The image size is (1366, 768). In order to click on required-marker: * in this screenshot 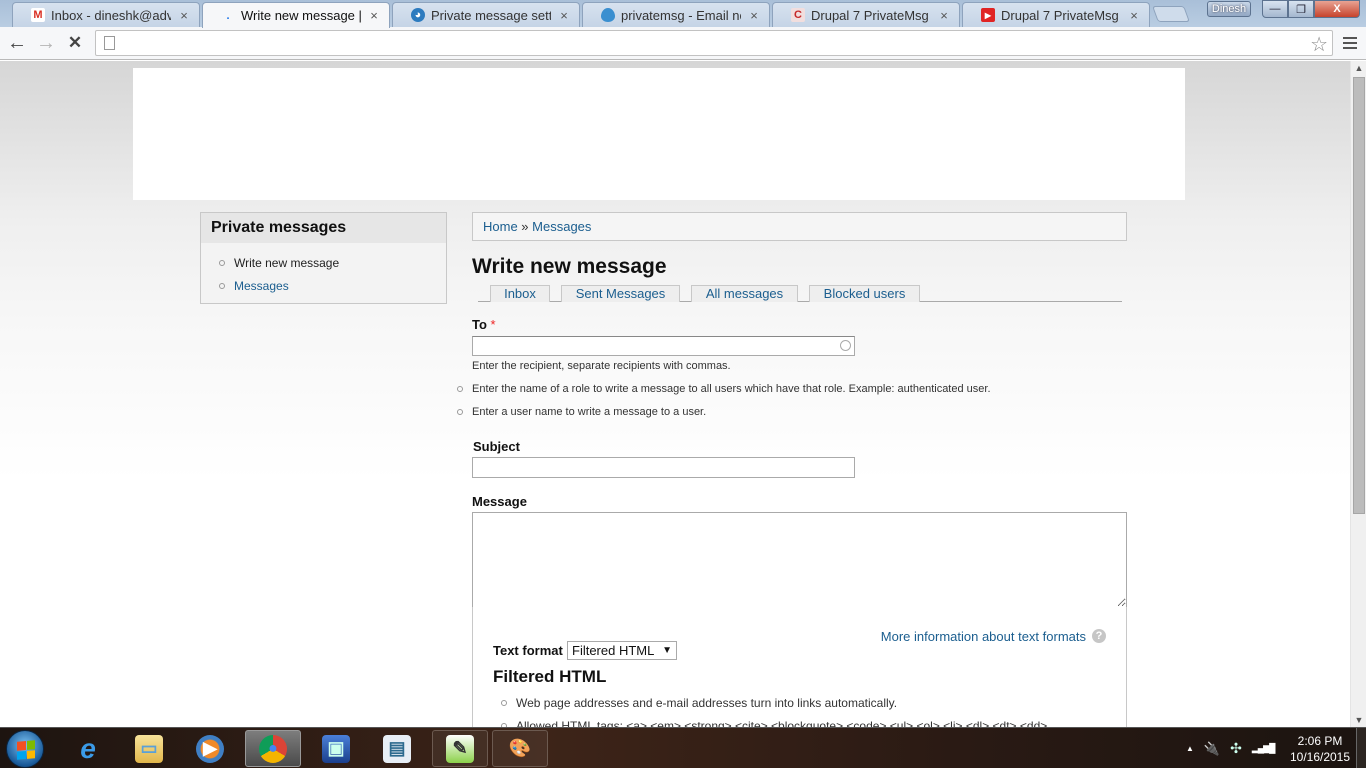, I will do `click(493, 324)`.